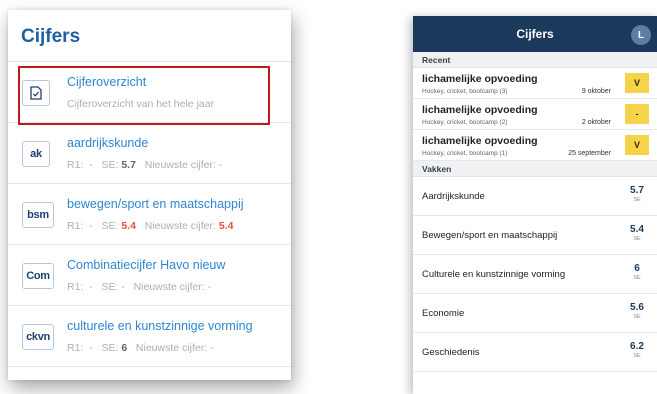  What do you see at coordinates (107, 82) in the screenshot?
I see `item-title: Cijferoverzicht` at bounding box center [107, 82].